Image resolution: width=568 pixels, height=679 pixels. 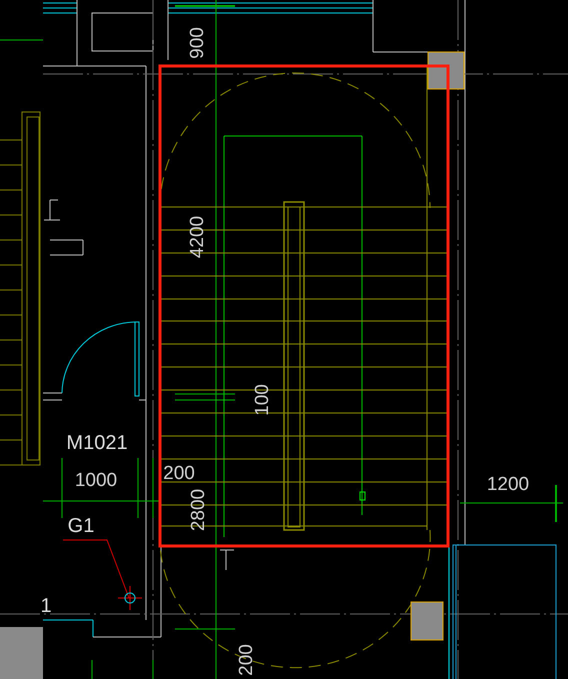 What do you see at coordinates (96, 480) in the screenshot?
I see `dimension-text: 1000` at bounding box center [96, 480].